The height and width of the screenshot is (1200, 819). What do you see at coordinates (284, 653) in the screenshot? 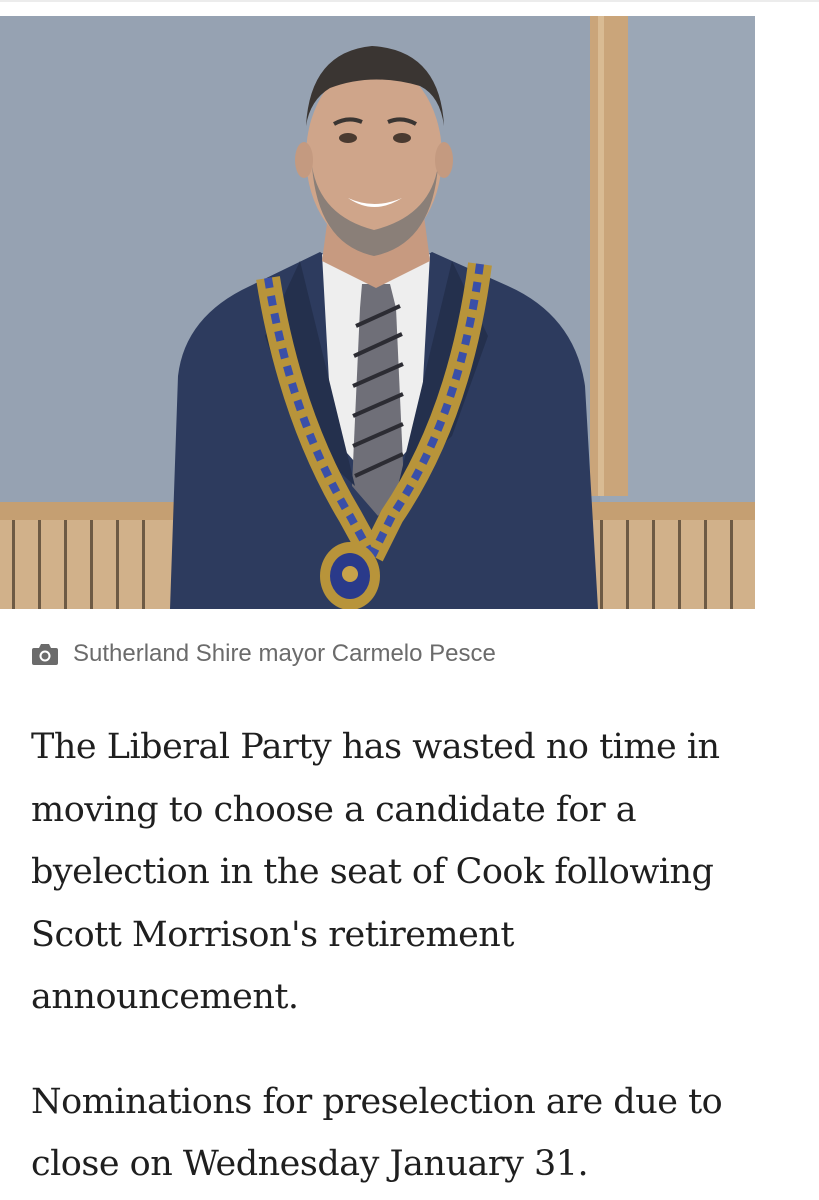
I see `caption-text: Sutherland Shire mayor Carmelo Pesce` at bounding box center [284, 653].